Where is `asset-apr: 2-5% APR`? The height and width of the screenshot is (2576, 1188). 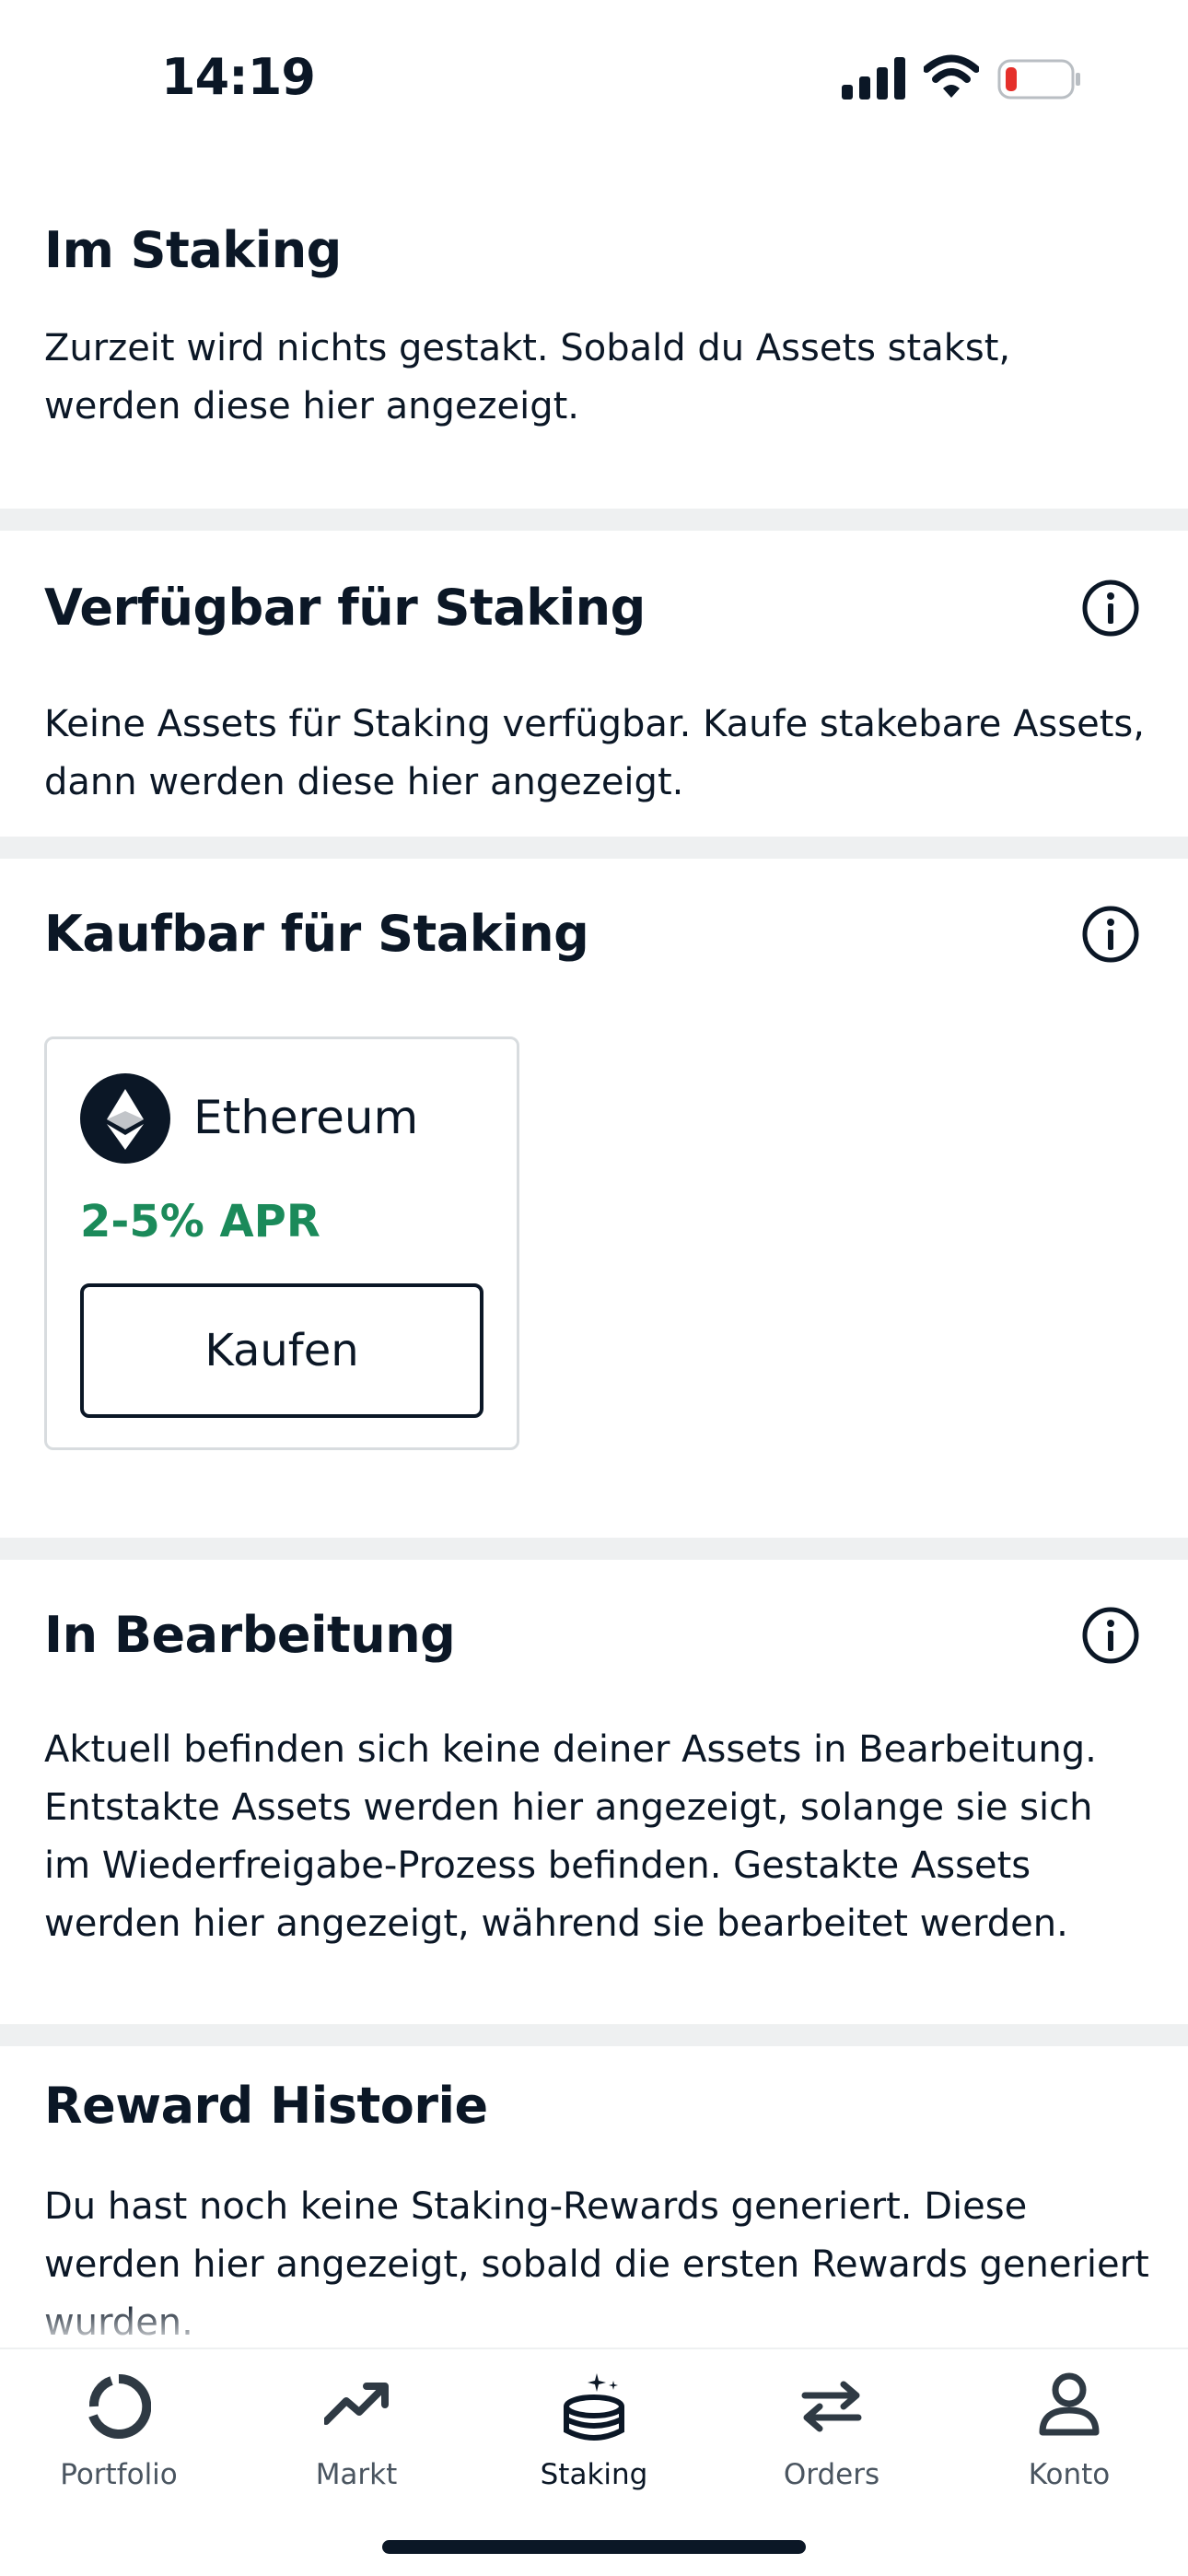 asset-apr: 2-5% APR is located at coordinates (200, 1221).